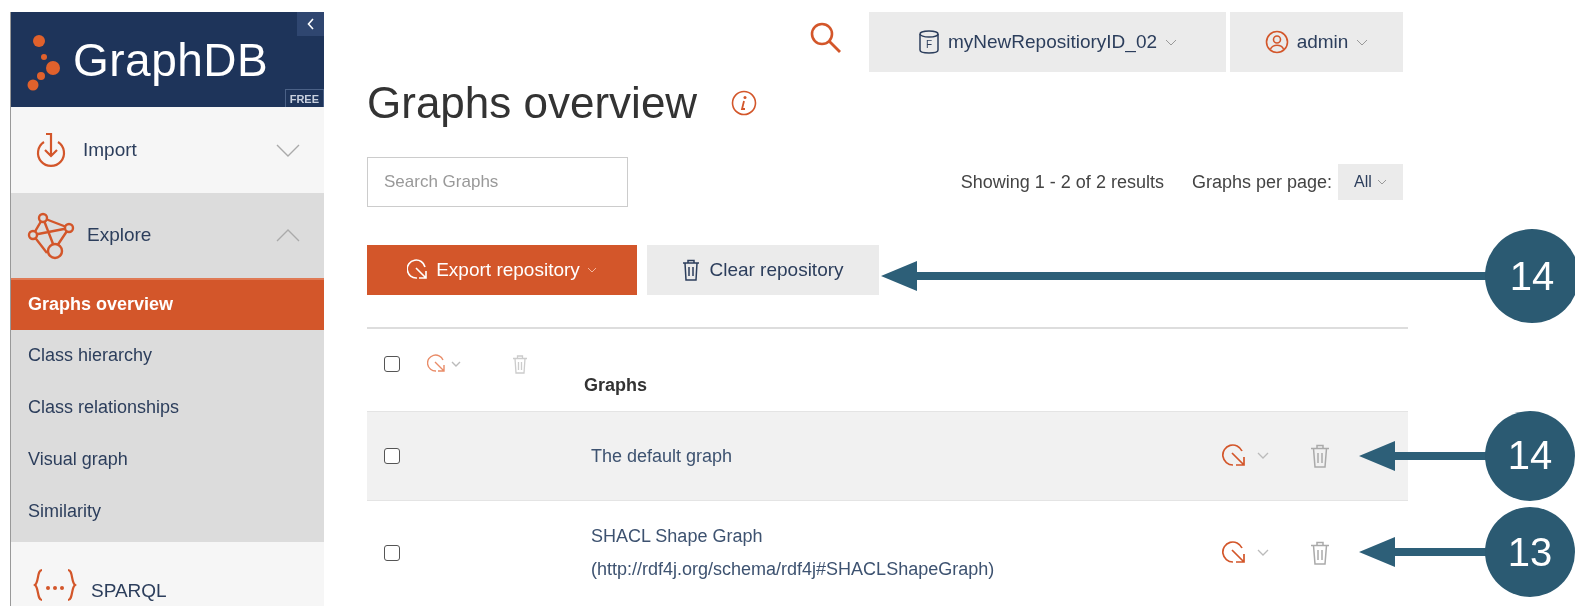  Describe the element at coordinates (1047, 42) in the screenshot. I see `repository-dropdown: F myNewRepositioryID_02` at that location.